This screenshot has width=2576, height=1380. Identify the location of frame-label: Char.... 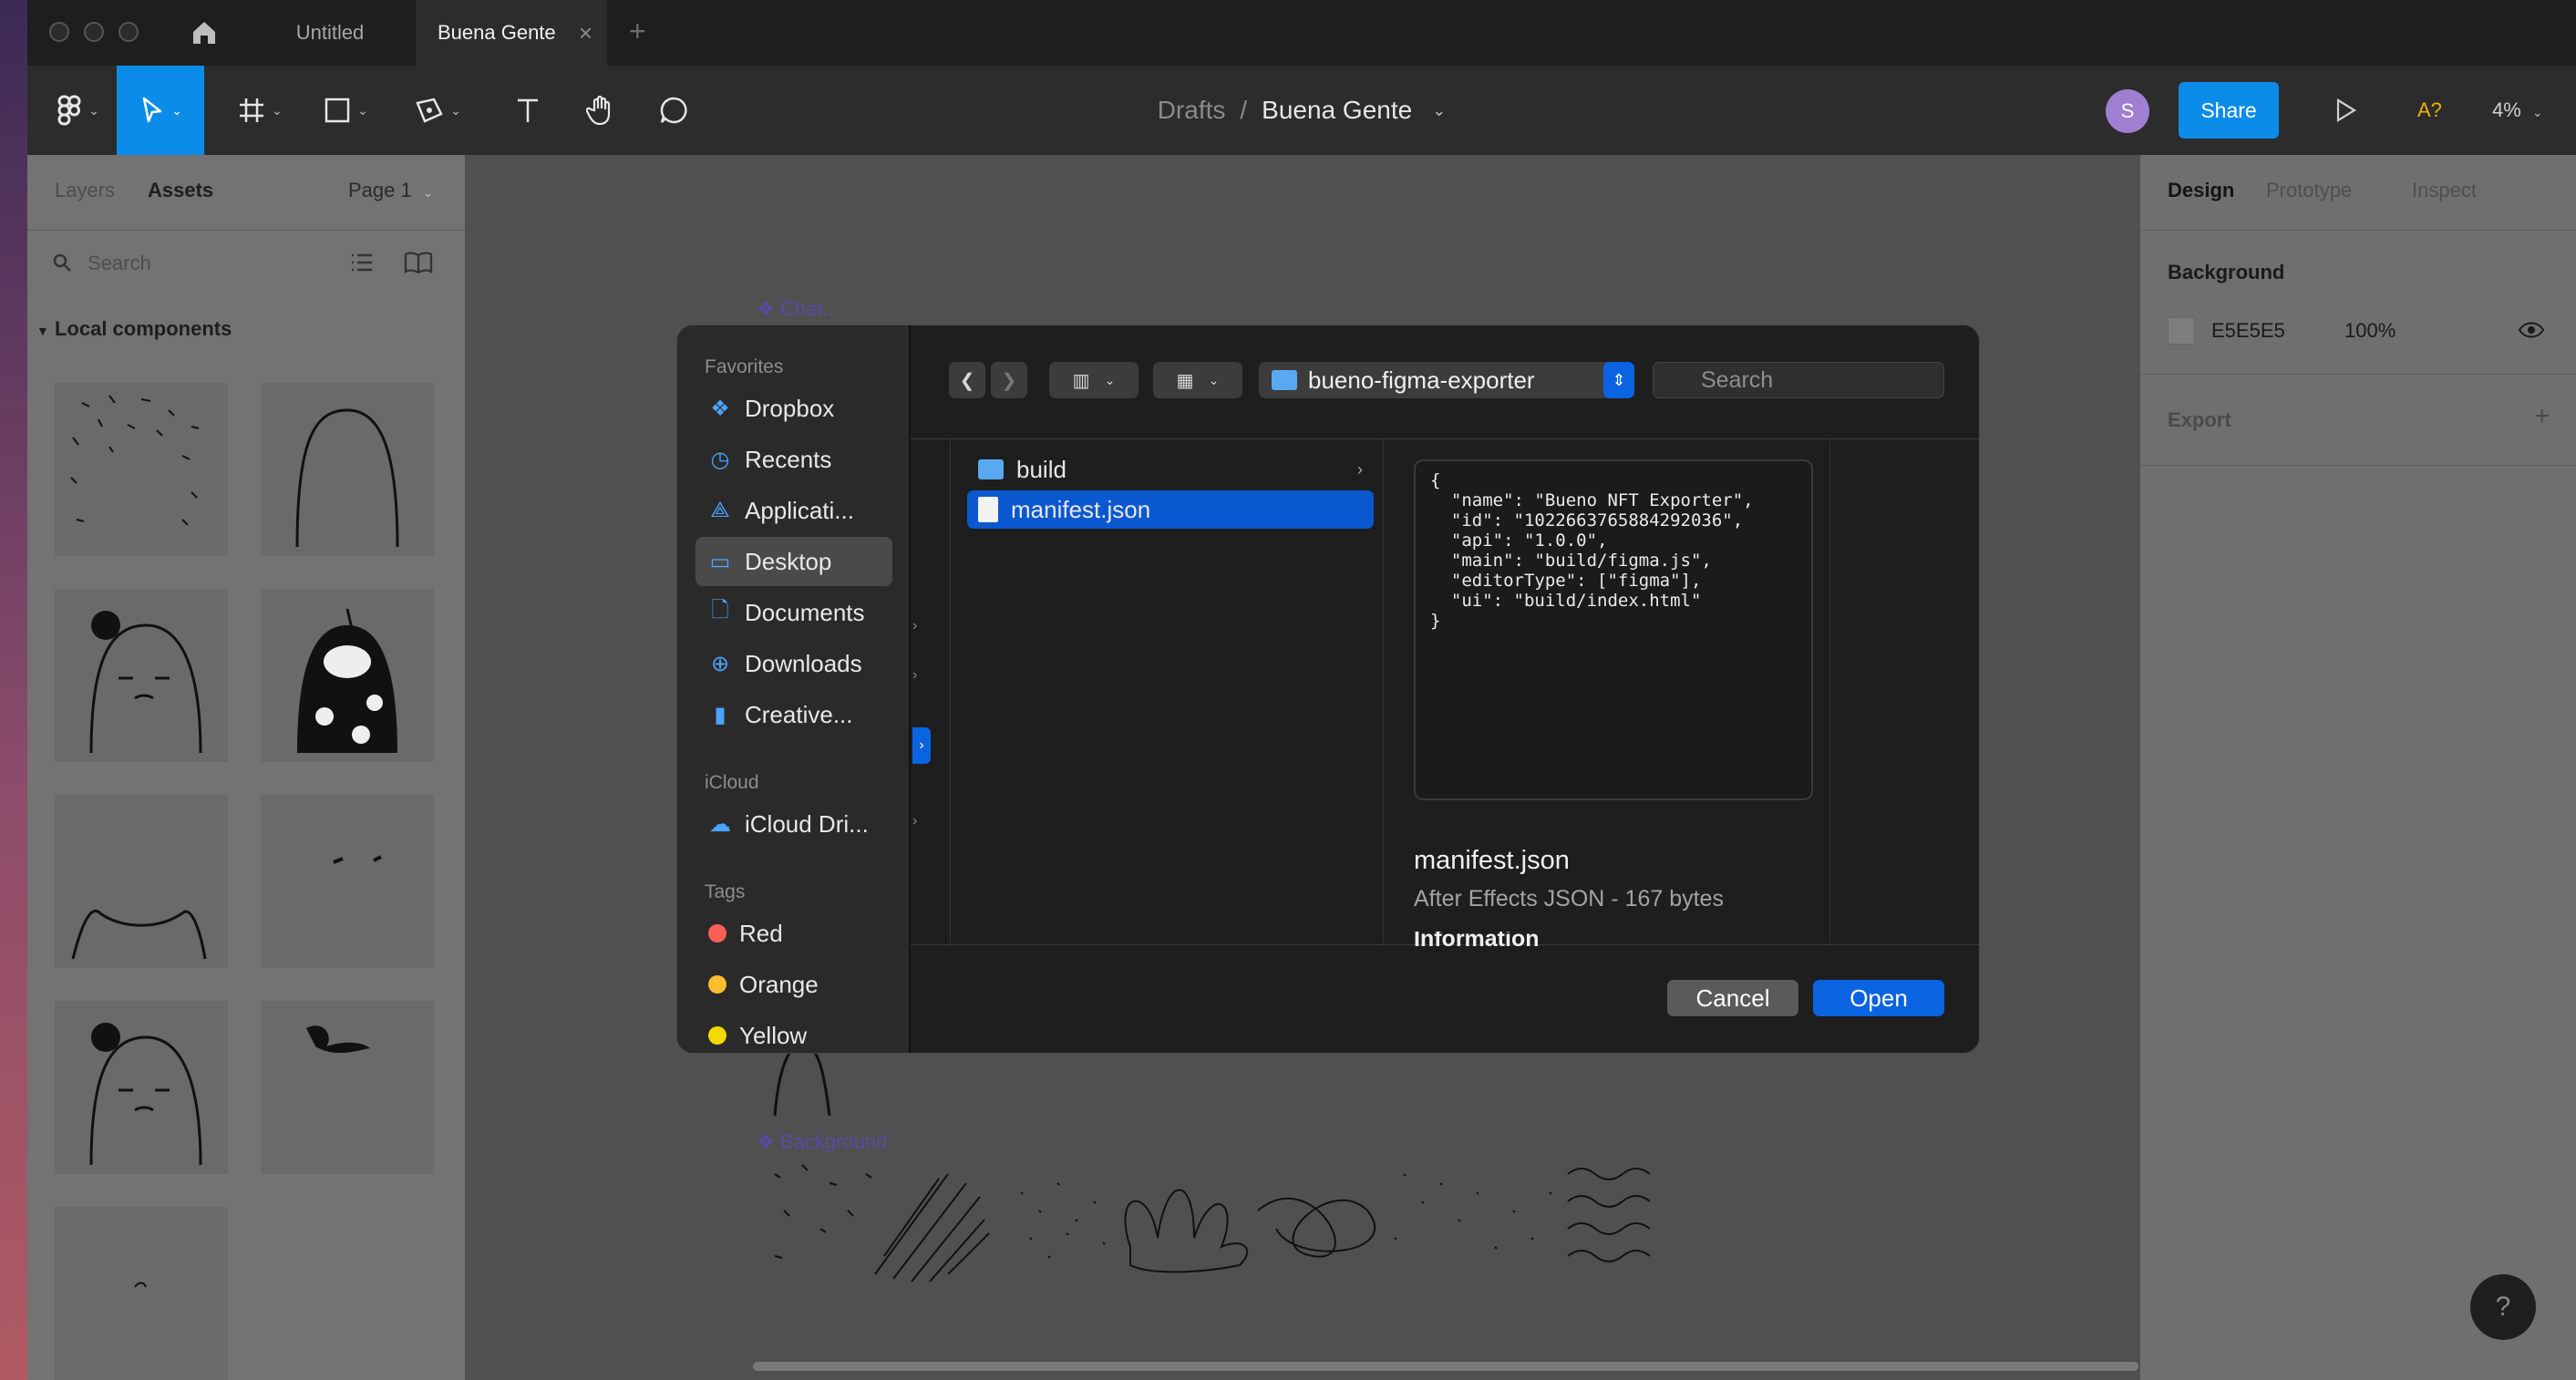
(809, 308).